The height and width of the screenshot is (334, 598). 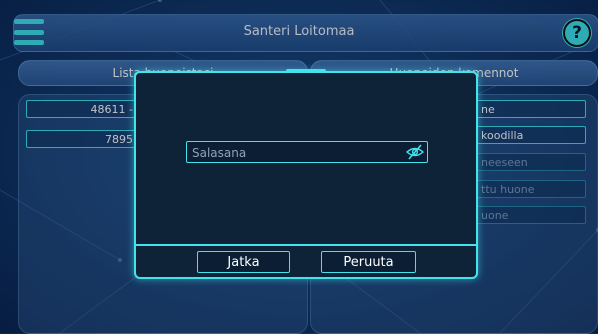 I want to click on password-field, so click(x=307, y=152).